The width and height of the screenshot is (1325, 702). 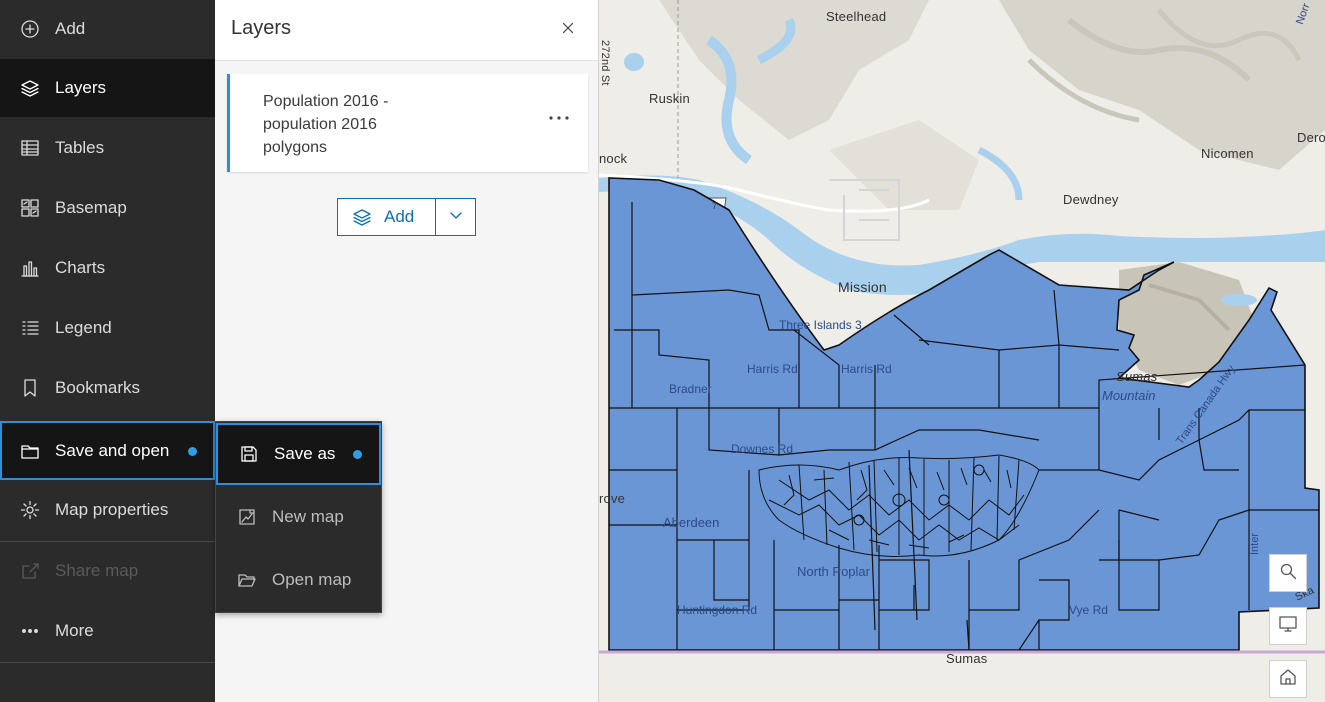 What do you see at coordinates (30, 148) in the screenshot?
I see `table-icon` at bounding box center [30, 148].